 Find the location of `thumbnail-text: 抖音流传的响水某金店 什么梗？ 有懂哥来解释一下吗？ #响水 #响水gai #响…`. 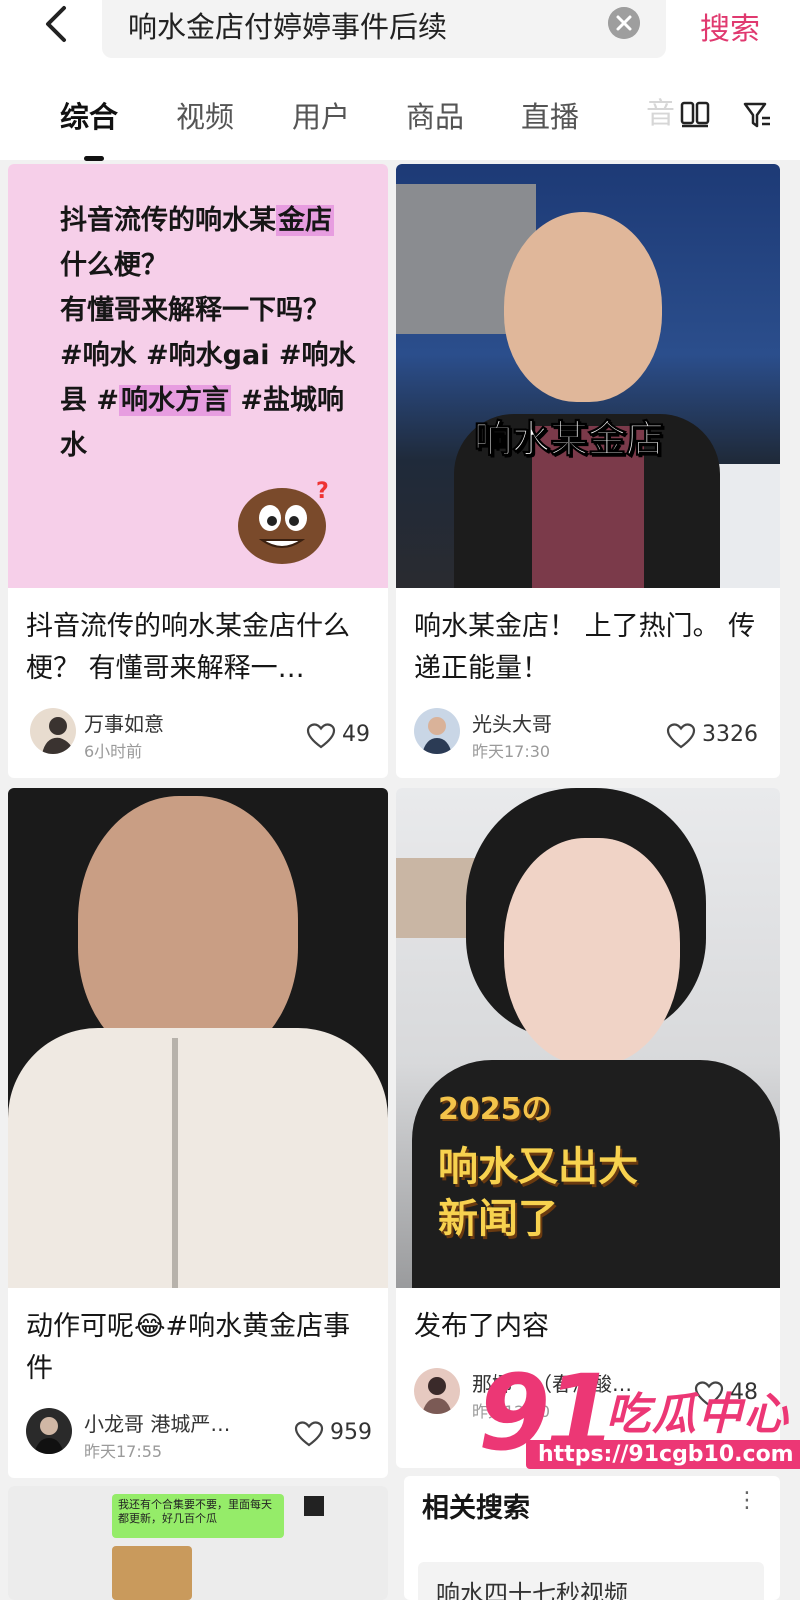

thumbnail-text: 抖音流传的响水某金店 什么梗？ 有懂哥来解释一下吗？ #响水 #响水gai #响… is located at coordinates (208, 333).